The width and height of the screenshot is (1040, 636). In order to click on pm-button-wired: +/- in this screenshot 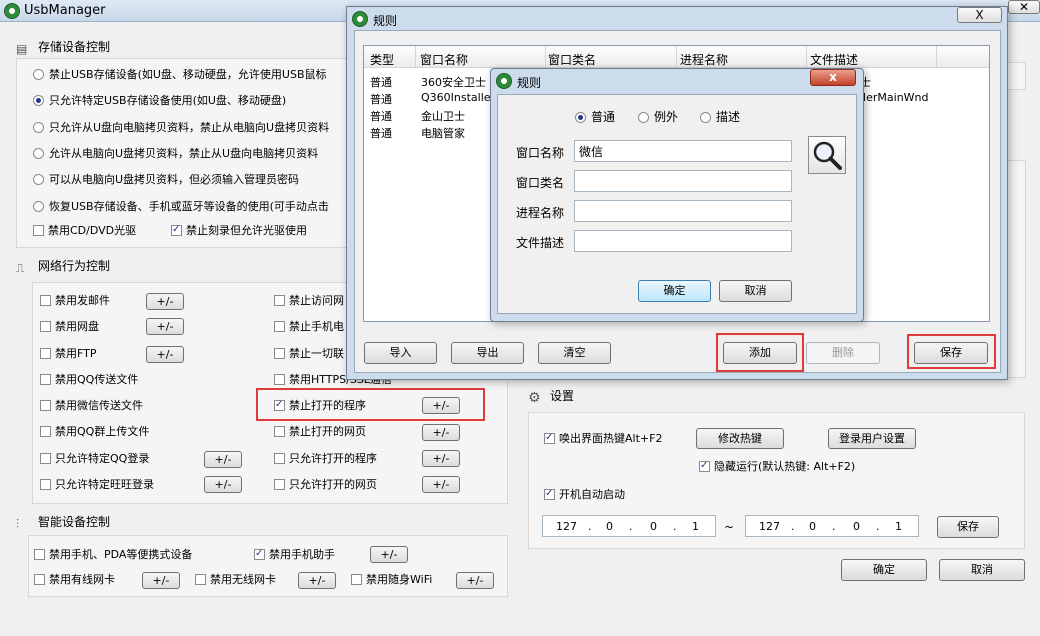, I will do `click(161, 580)`.